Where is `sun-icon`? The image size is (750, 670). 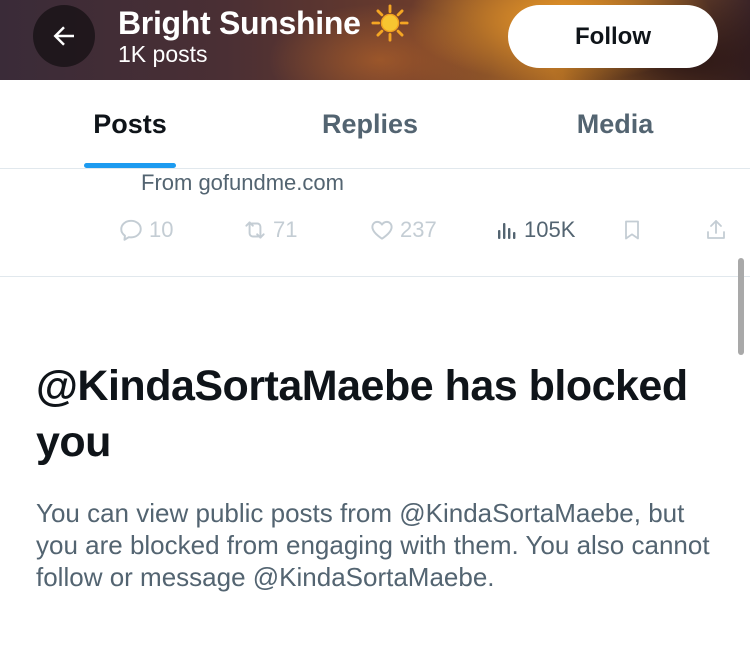 sun-icon is located at coordinates (390, 23).